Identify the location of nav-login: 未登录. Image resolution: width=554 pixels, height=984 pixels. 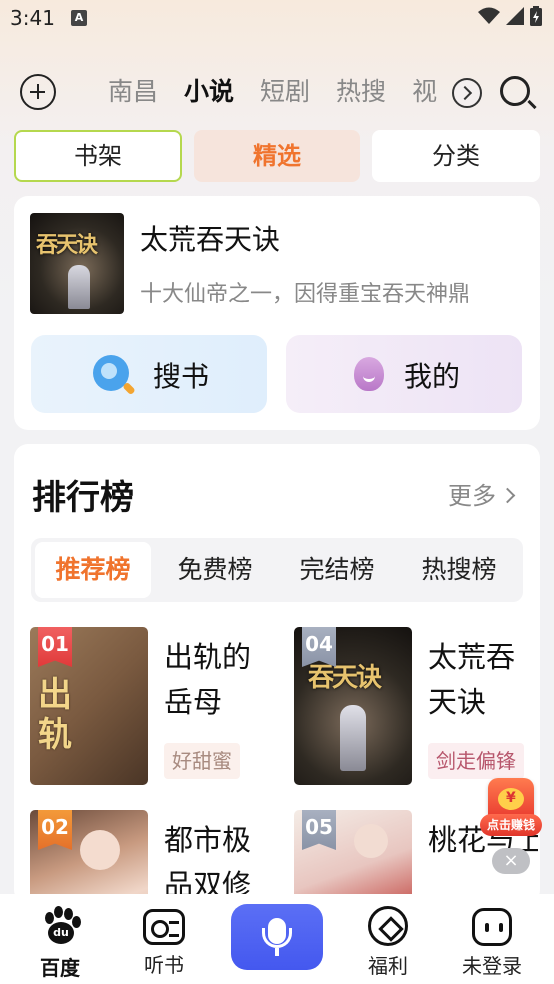
(492, 942).